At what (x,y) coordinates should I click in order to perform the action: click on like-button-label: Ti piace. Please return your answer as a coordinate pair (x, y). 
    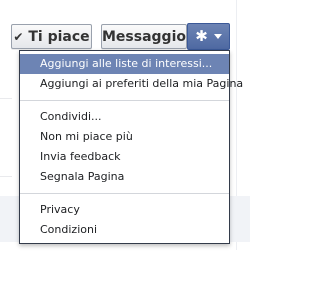
    Looking at the image, I should click on (59, 36).